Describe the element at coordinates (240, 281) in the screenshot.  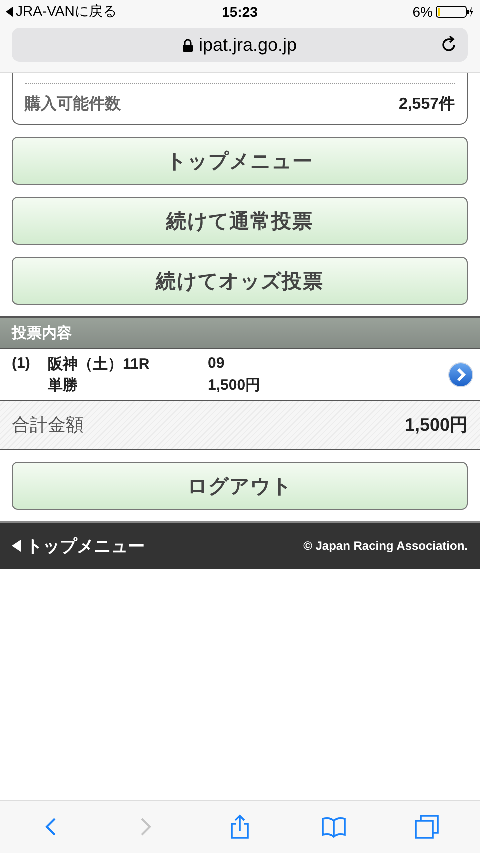
I see `menu-button: 続けてオッズ投票` at that location.